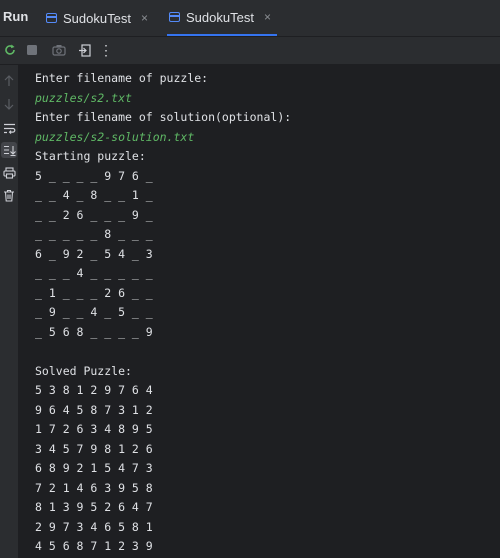  Describe the element at coordinates (94, 195) in the screenshot. I see `console-output-line: _ _ 4 _ 8 _ _ 1 _` at that location.